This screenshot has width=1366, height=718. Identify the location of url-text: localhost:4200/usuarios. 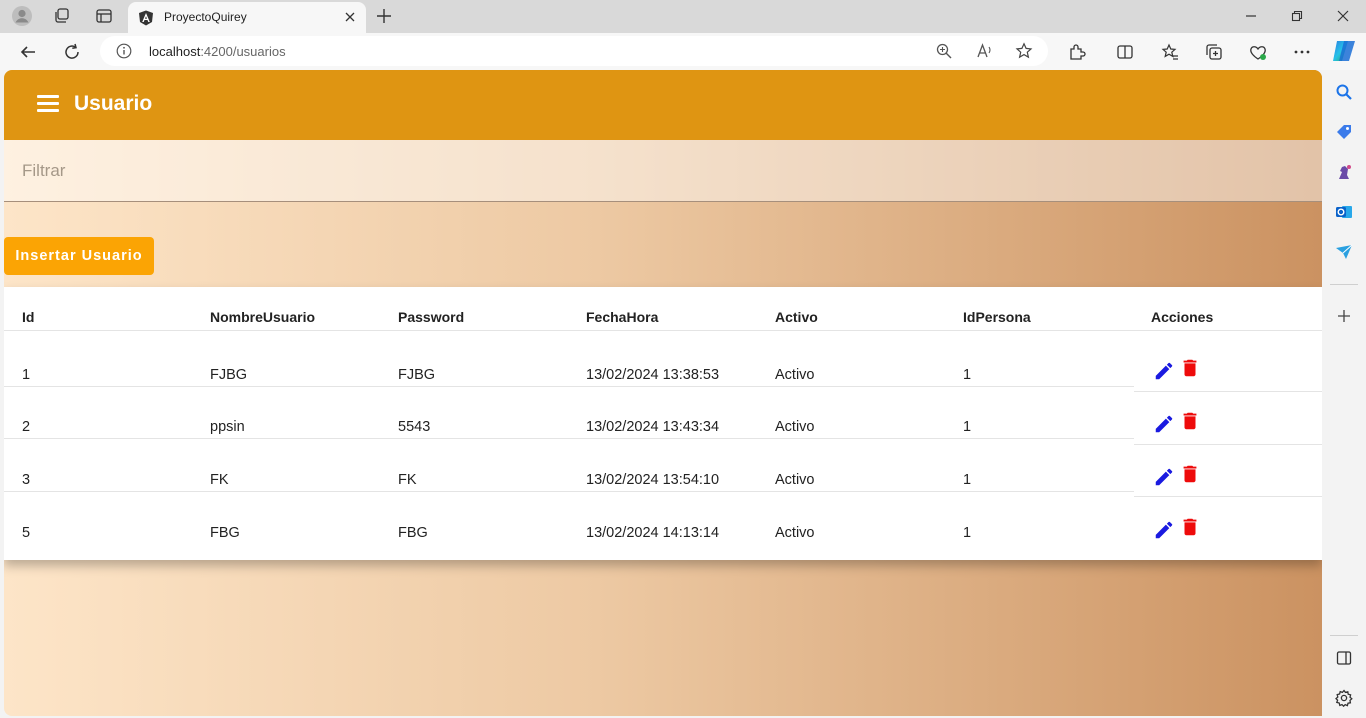
(217, 51).